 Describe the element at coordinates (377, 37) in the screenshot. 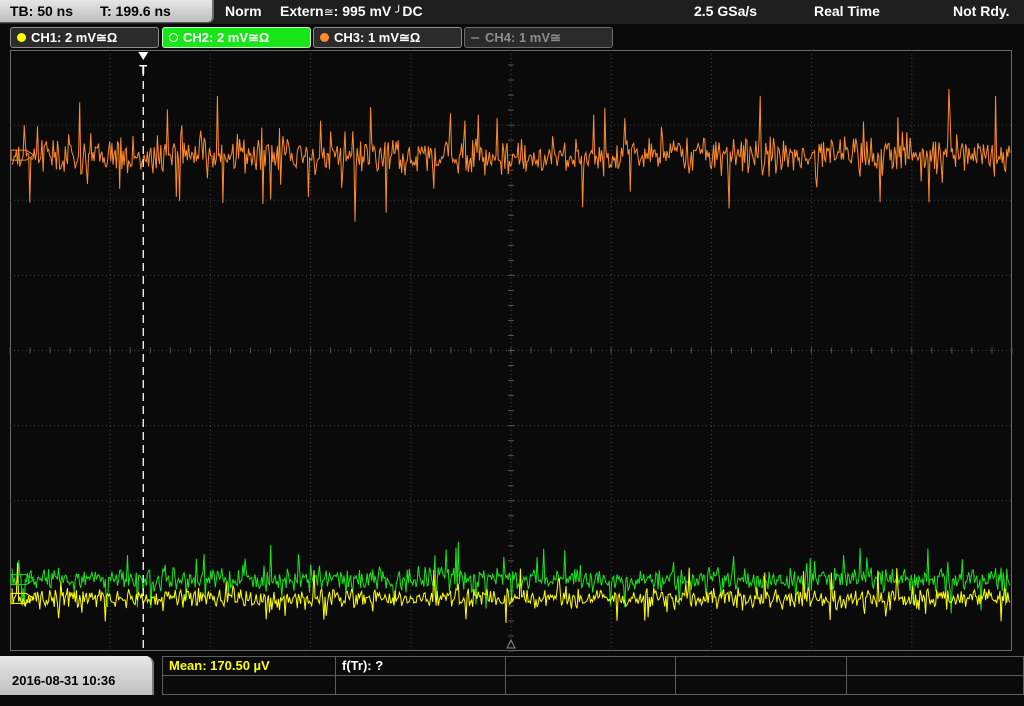

I see `channel-3-label: CH3: 1 mV≅Ω` at that location.